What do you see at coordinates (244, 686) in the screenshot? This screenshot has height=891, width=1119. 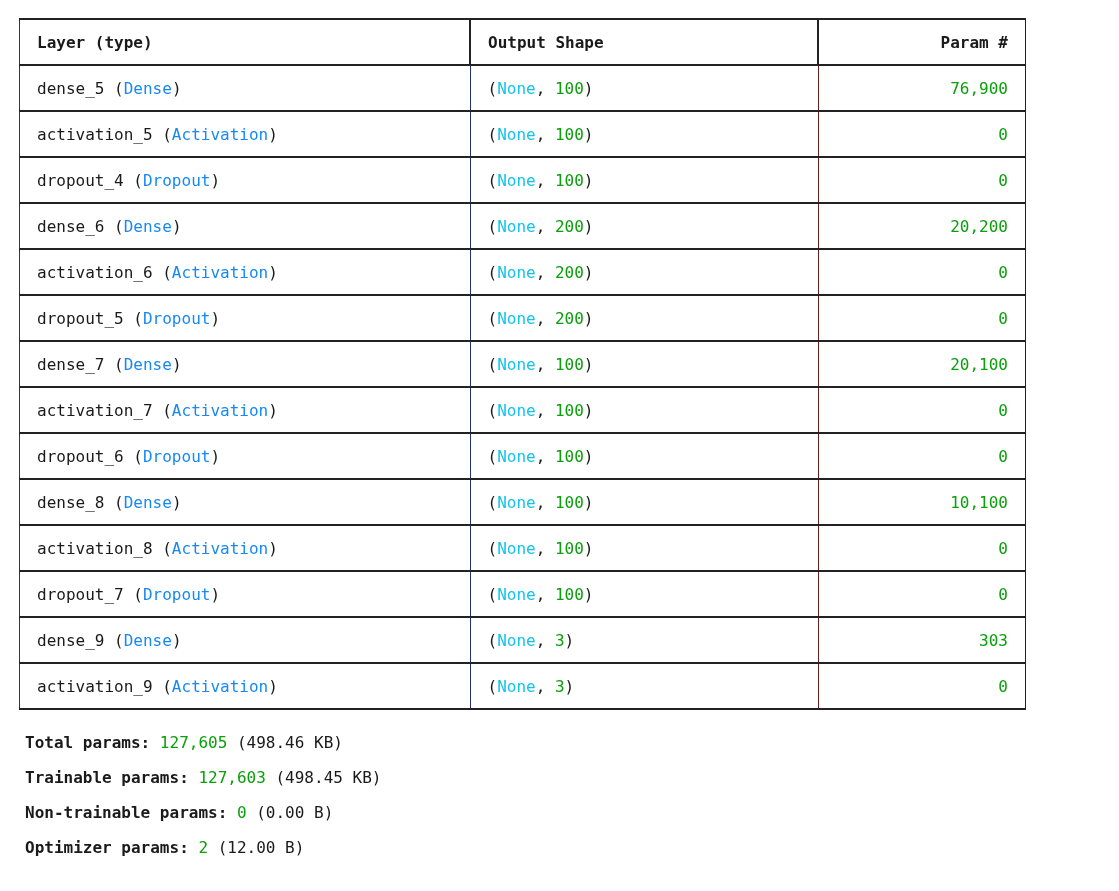 I see `layer-cell: activation_9 (Activation)` at bounding box center [244, 686].